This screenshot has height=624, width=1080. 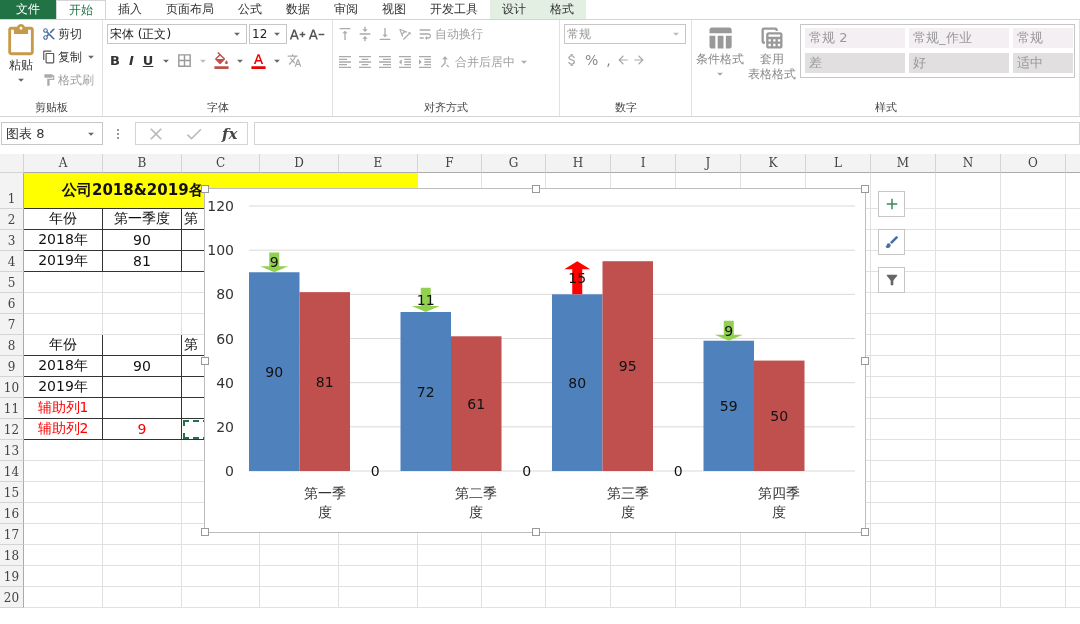 What do you see at coordinates (345, 62) in the screenshot?
I see `align-left-icon` at bounding box center [345, 62].